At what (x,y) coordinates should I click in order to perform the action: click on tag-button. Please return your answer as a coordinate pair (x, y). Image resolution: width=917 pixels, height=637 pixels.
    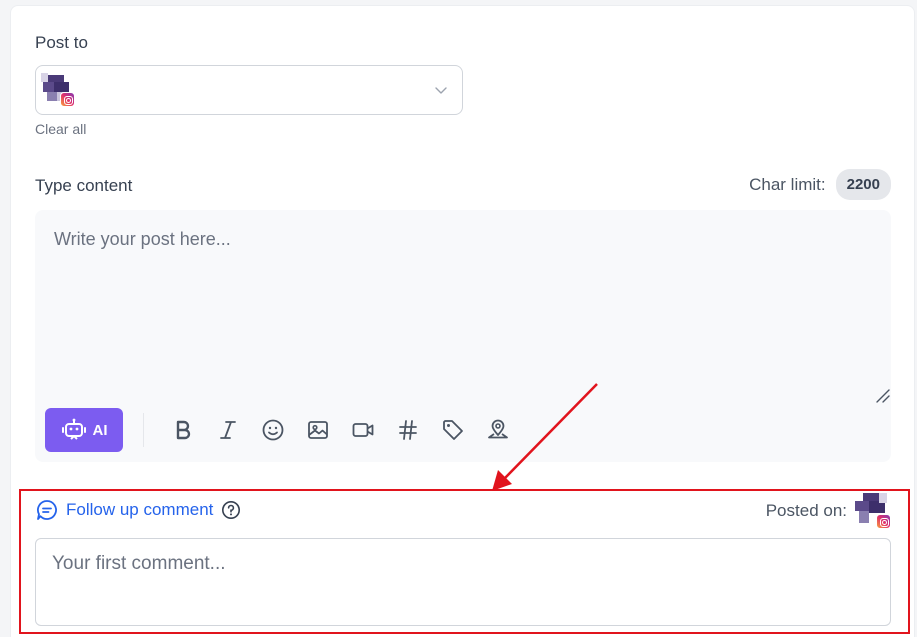
    Looking at the image, I should click on (452, 430).